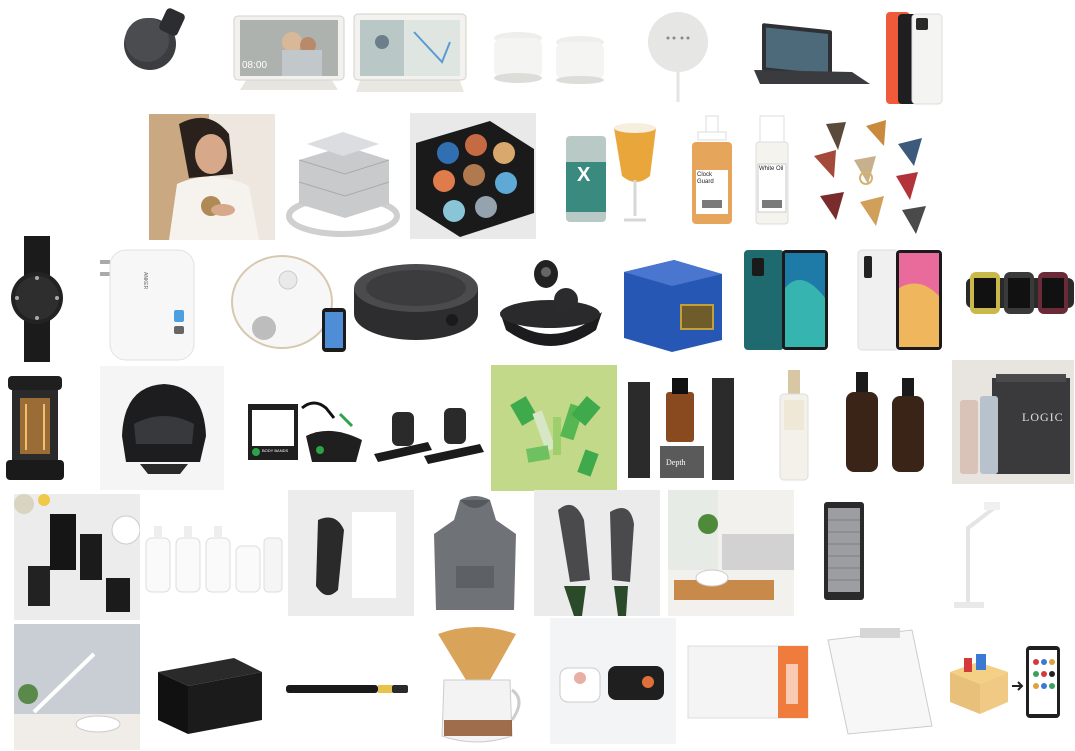 Image resolution: width=1075 pixels, height=751 pixels. I want to click on white-bottles-set-product, so click(215, 558).